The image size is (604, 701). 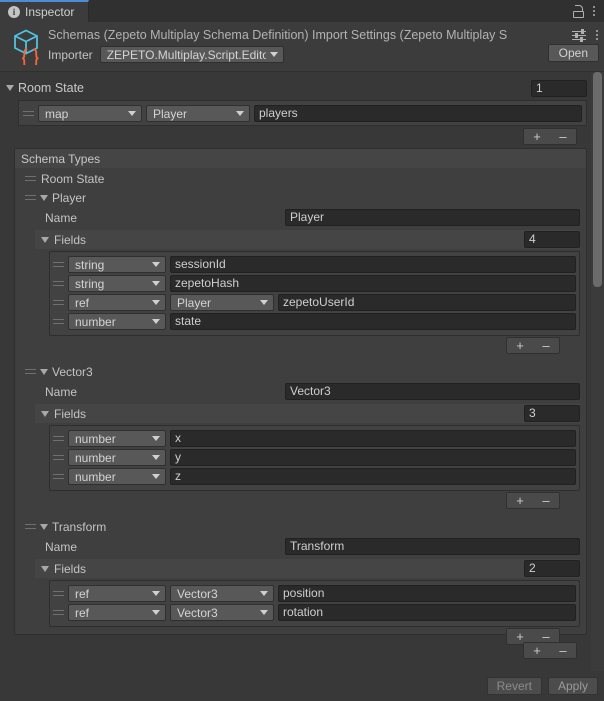 I want to click on schema-type-title-row: Player, so click(x=300, y=197).